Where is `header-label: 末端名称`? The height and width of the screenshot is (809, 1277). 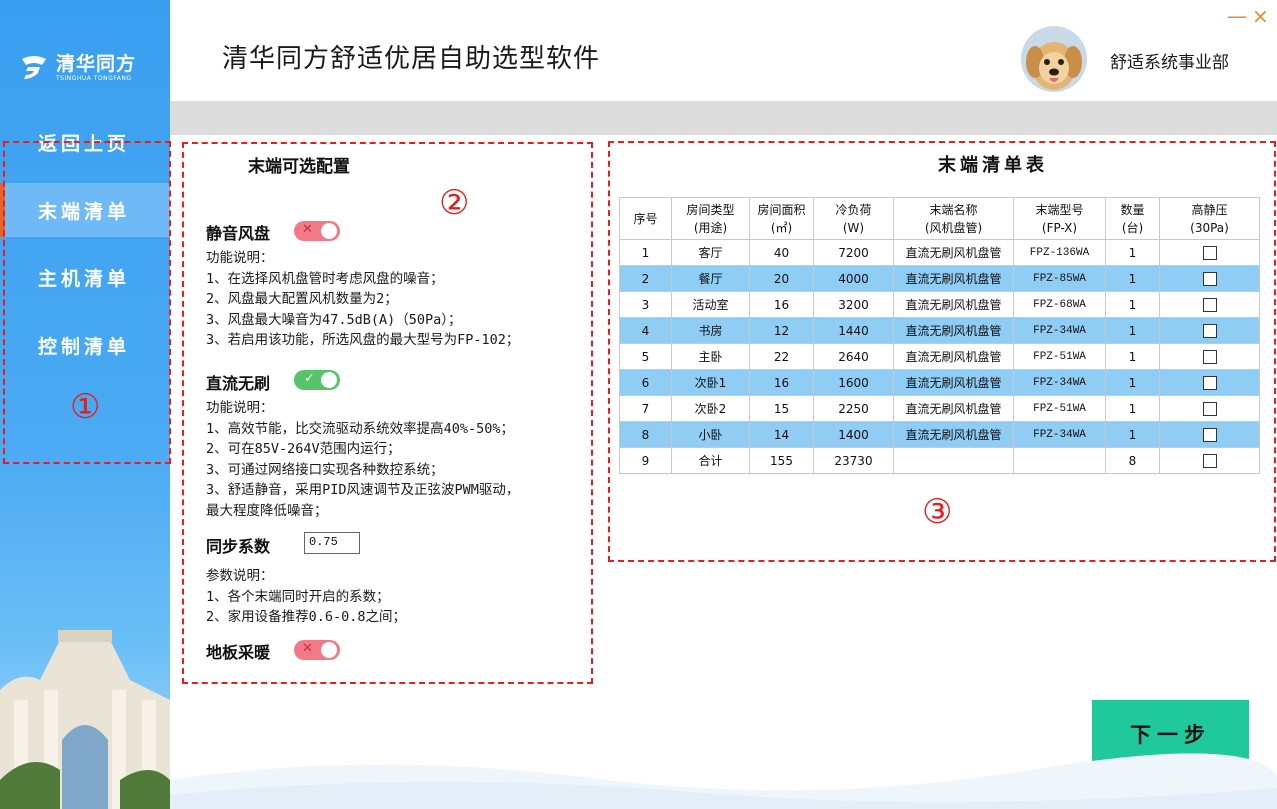
header-label: 末端名称 is located at coordinates (953, 209).